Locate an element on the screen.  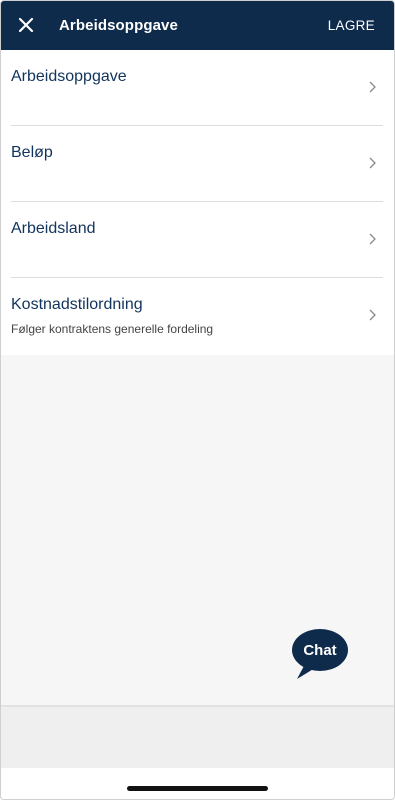
list-item-label: Kostnadstilordning is located at coordinates (77, 304).